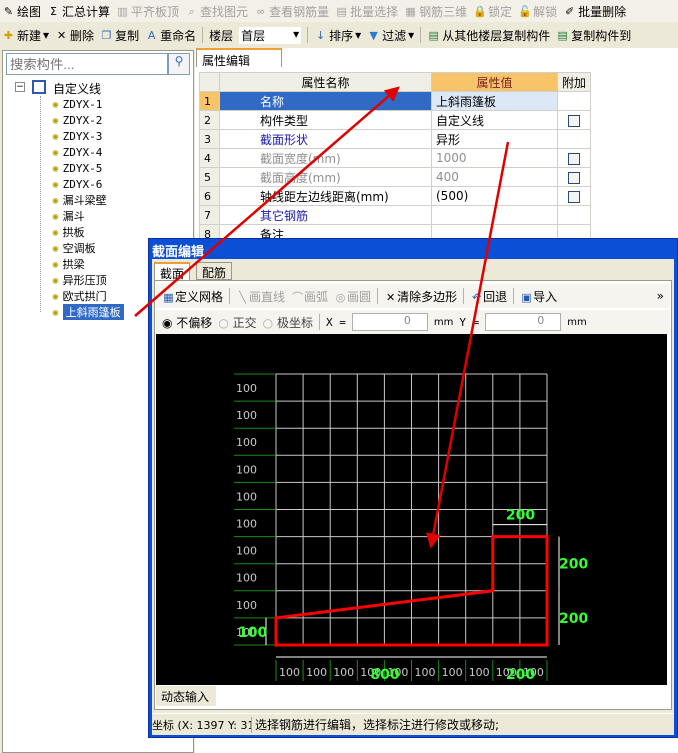 The height and width of the screenshot is (753, 678). What do you see at coordinates (489, 35) in the screenshot?
I see `copy-from-floor-button: ▤ 从其他楼层复制构件` at bounding box center [489, 35].